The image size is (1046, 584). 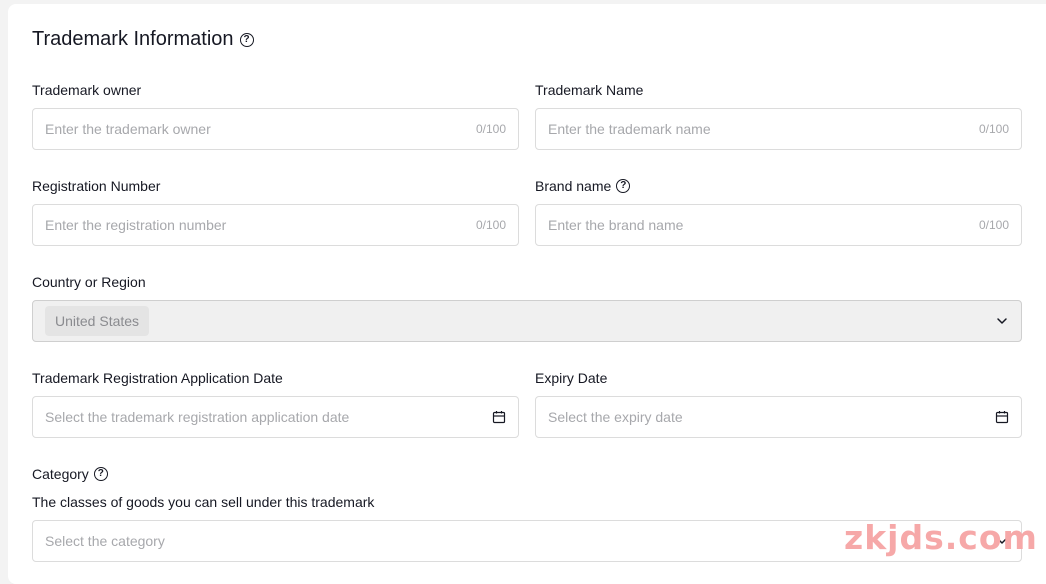 I want to click on brand-name-label: Brand name ?, so click(x=583, y=186).